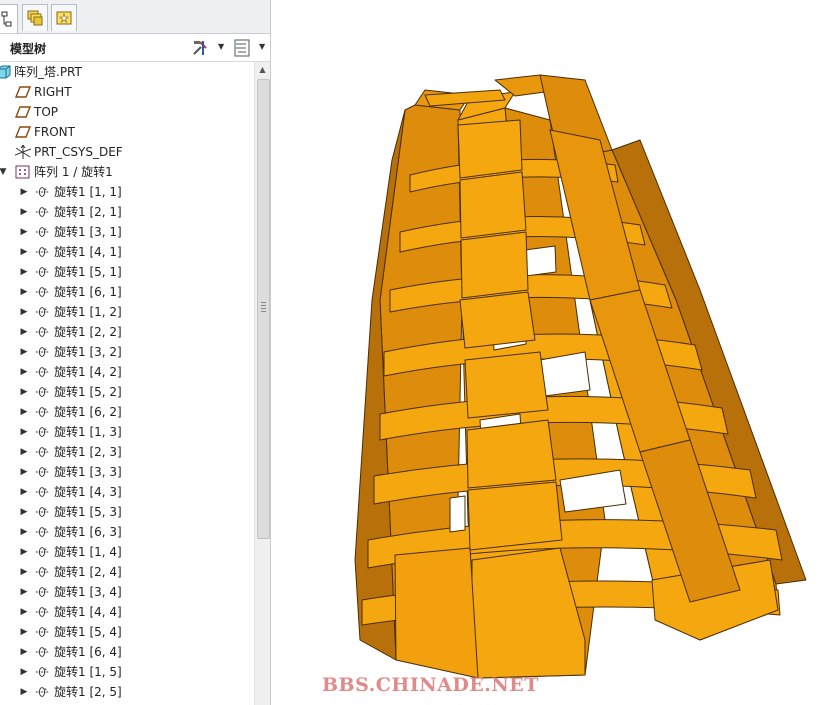 The height and width of the screenshot is (705, 840). What do you see at coordinates (127, 432) in the screenshot?
I see `tree-item-pattern-member: ▶ 旋转1 [1, 3]` at bounding box center [127, 432].